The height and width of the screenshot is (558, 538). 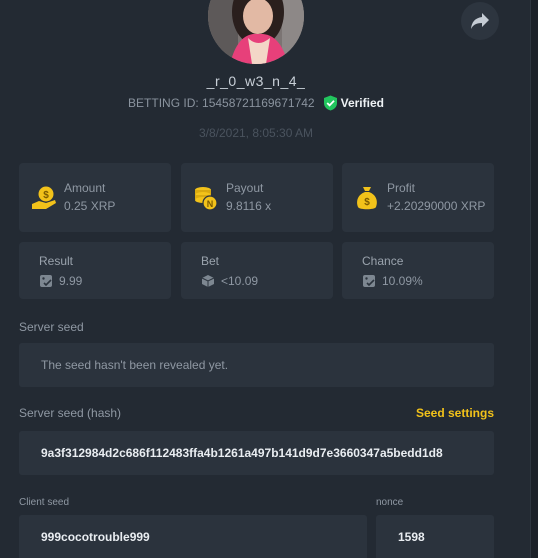 What do you see at coordinates (256, 81) in the screenshot?
I see `username: _r_0_w3_n_4_` at bounding box center [256, 81].